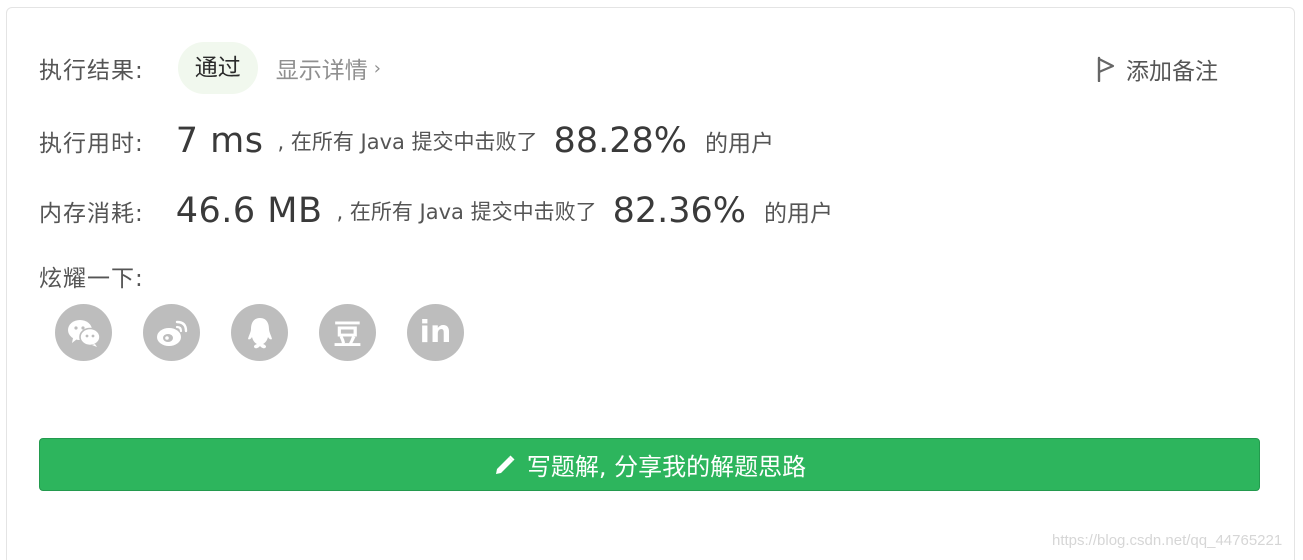  What do you see at coordinates (321, 71) in the screenshot?
I see `show-details-label: 显示详情` at bounding box center [321, 71].